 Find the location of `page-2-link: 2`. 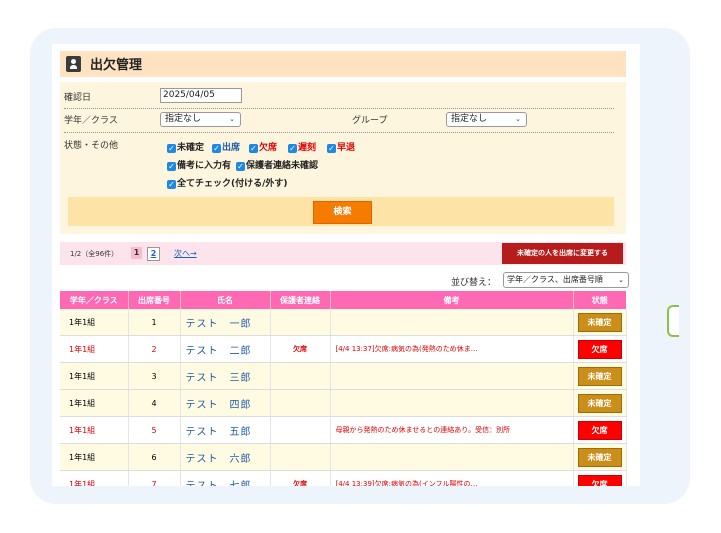

page-2-link: 2 is located at coordinates (153, 254).